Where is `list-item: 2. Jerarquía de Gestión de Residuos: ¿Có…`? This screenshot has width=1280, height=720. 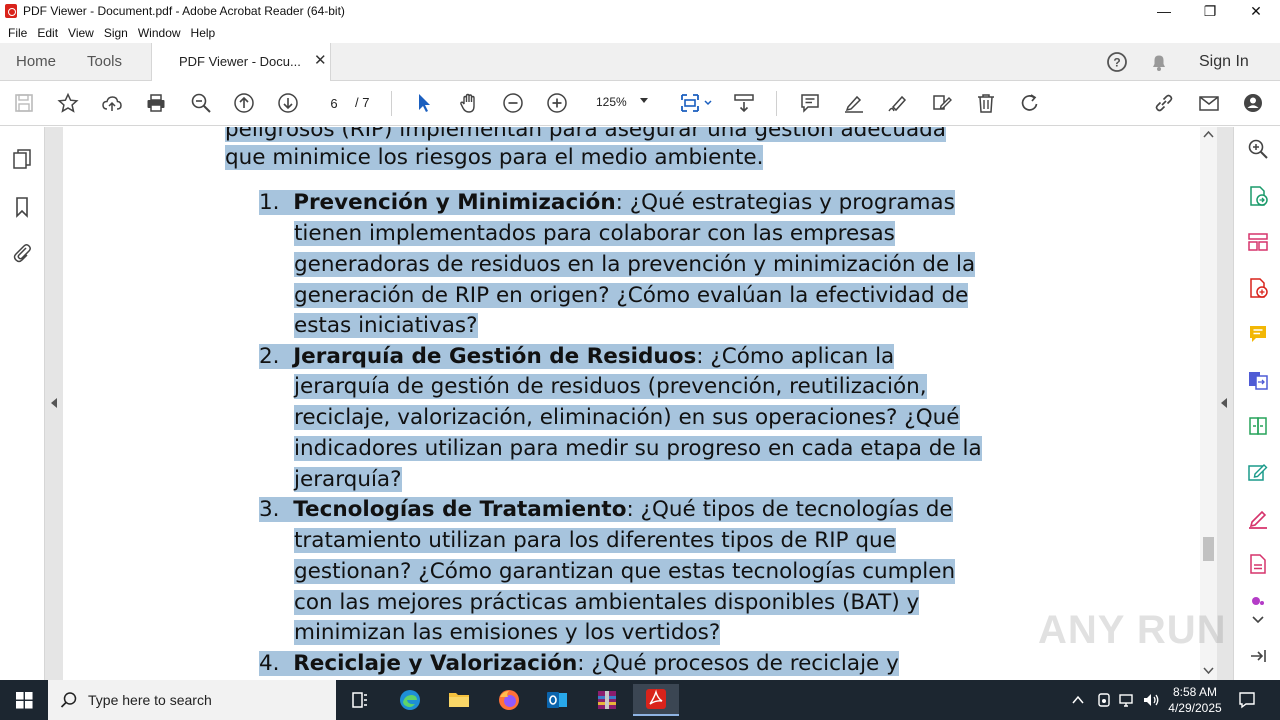 list-item: 2. Jerarquía de Gestión de Residuos: ¿Có… is located at coordinates (577, 356).